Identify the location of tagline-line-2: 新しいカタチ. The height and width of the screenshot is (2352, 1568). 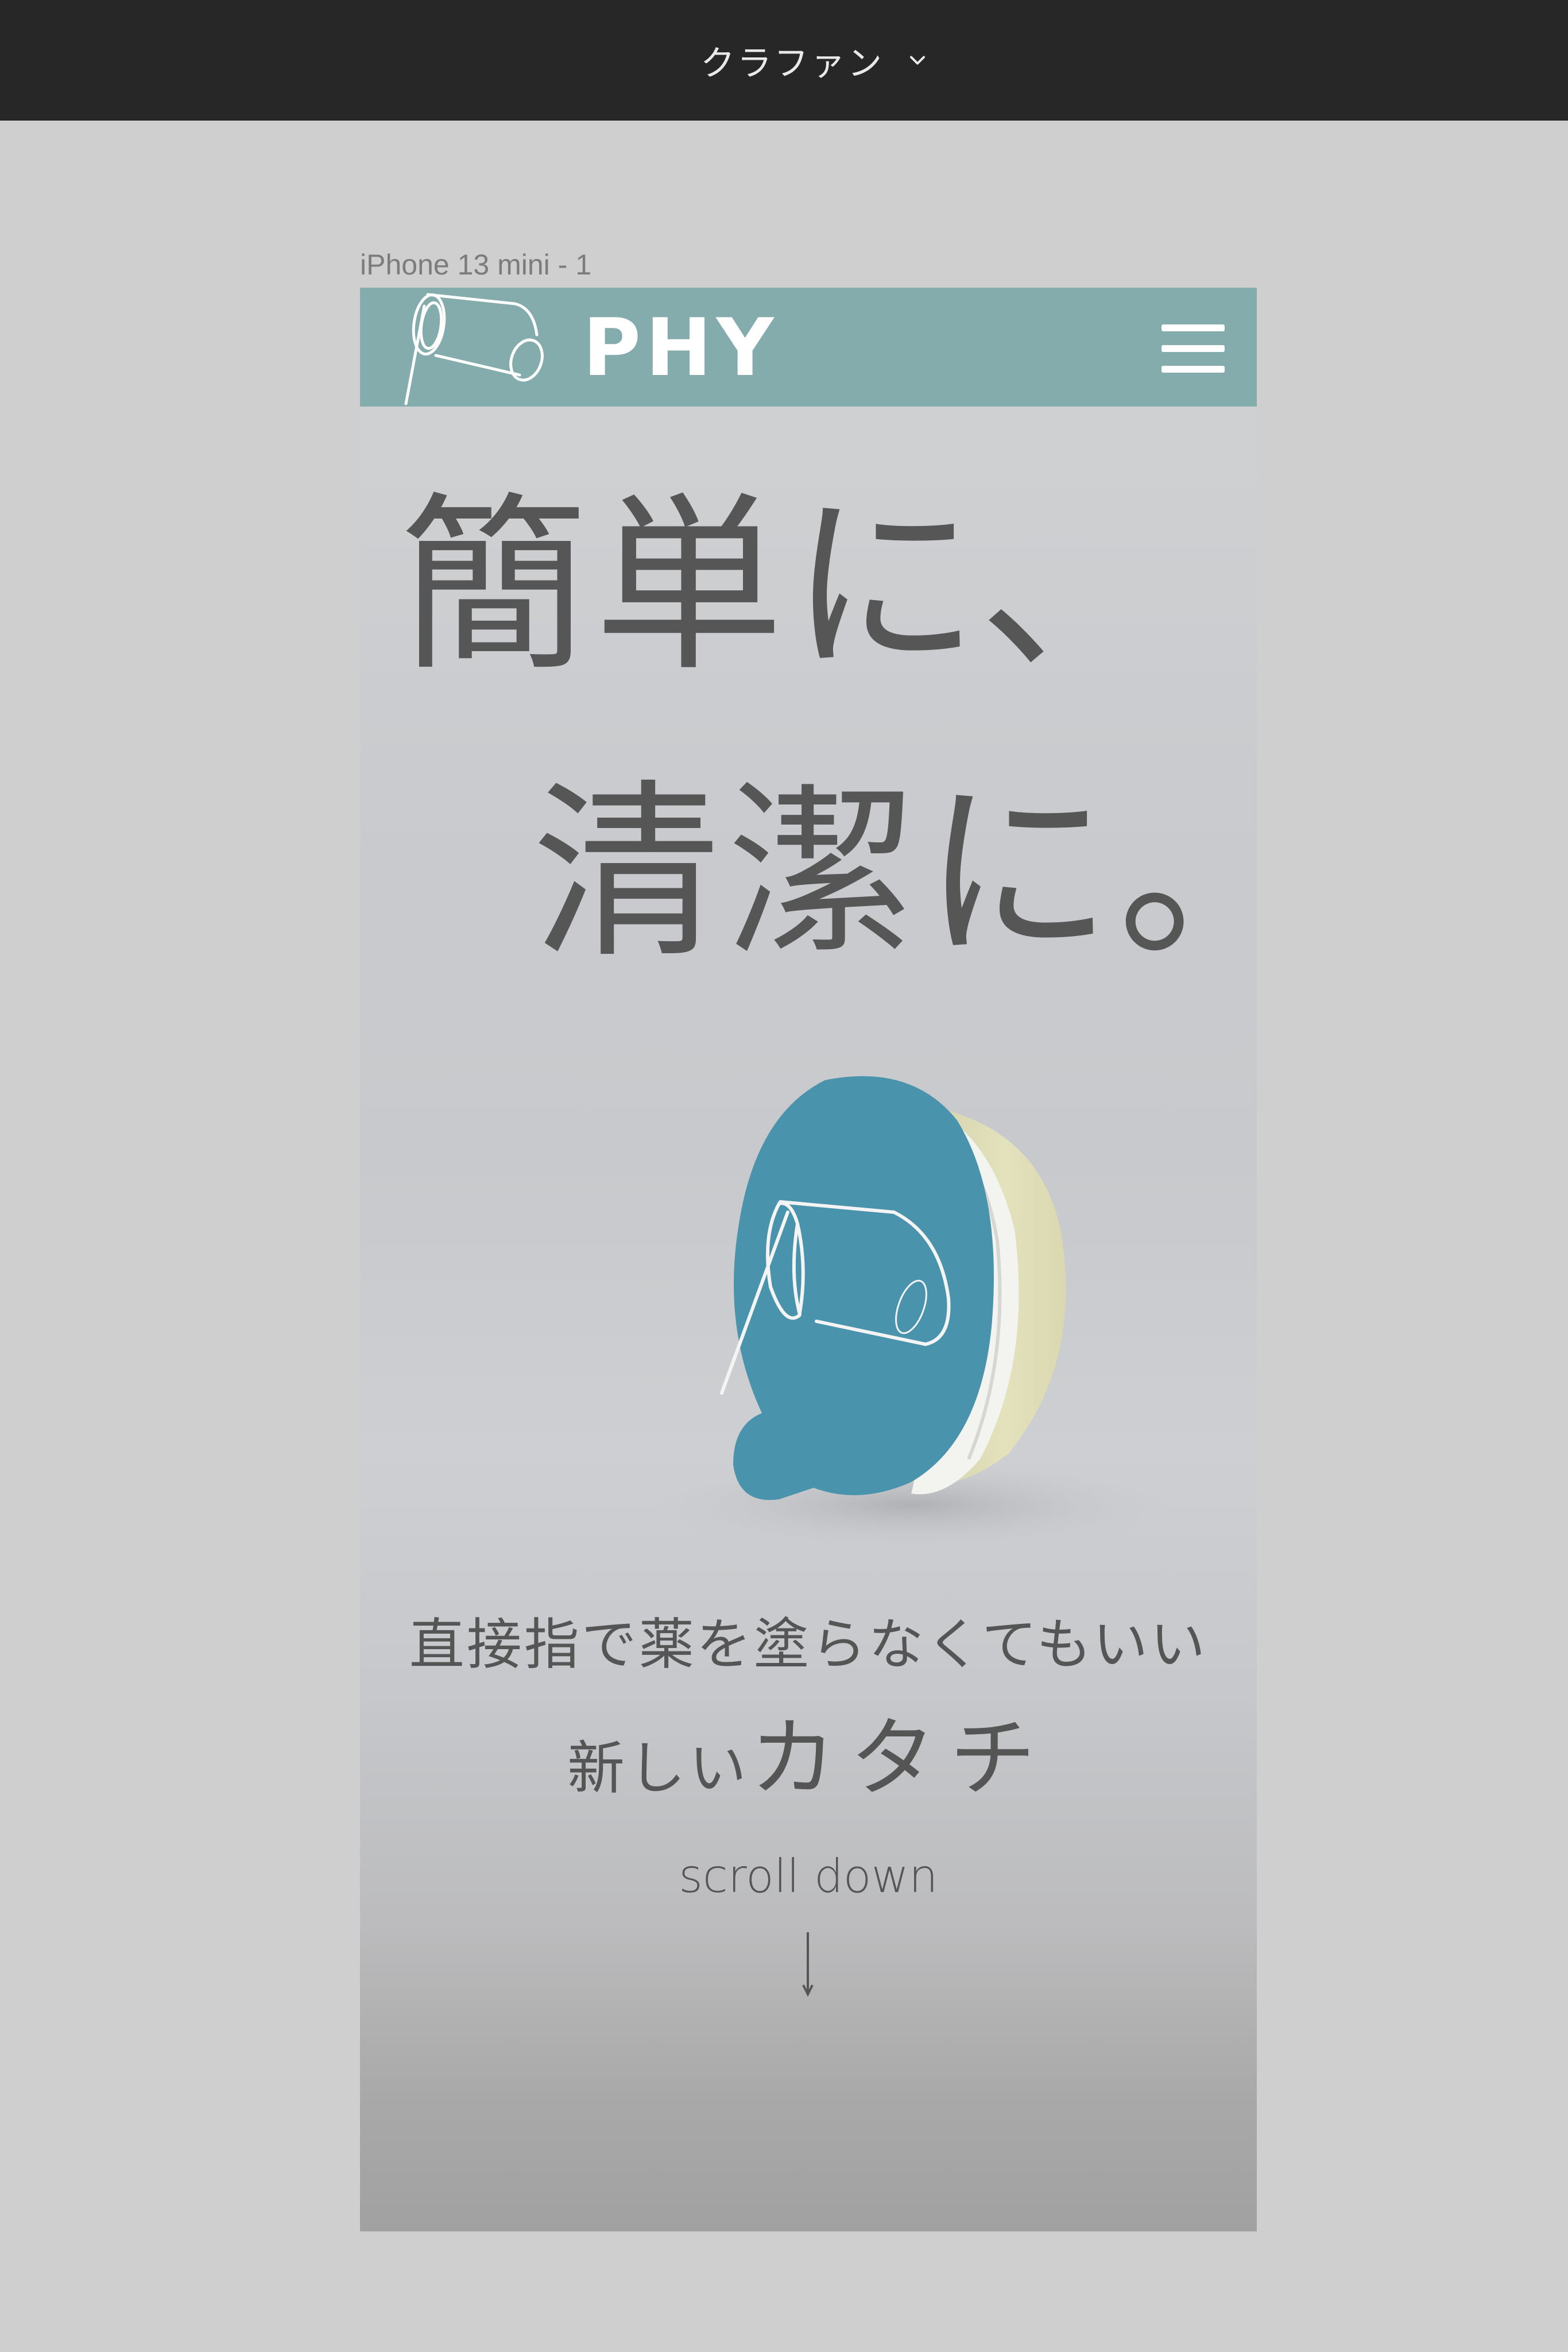
(808, 1751).